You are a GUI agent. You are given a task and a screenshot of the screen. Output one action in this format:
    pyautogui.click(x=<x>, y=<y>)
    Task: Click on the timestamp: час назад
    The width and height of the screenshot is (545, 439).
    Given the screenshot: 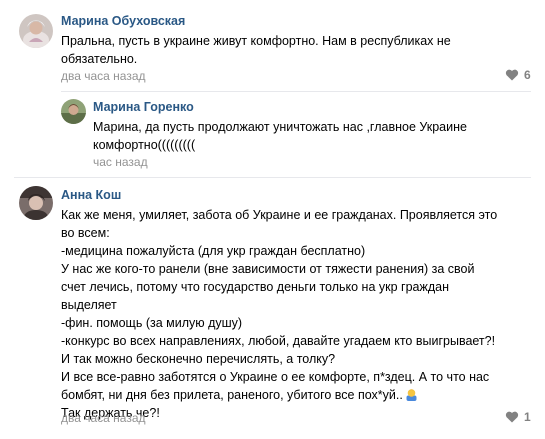 What is the action you would take?
    pyautogui.click(x=120, y=162)
    